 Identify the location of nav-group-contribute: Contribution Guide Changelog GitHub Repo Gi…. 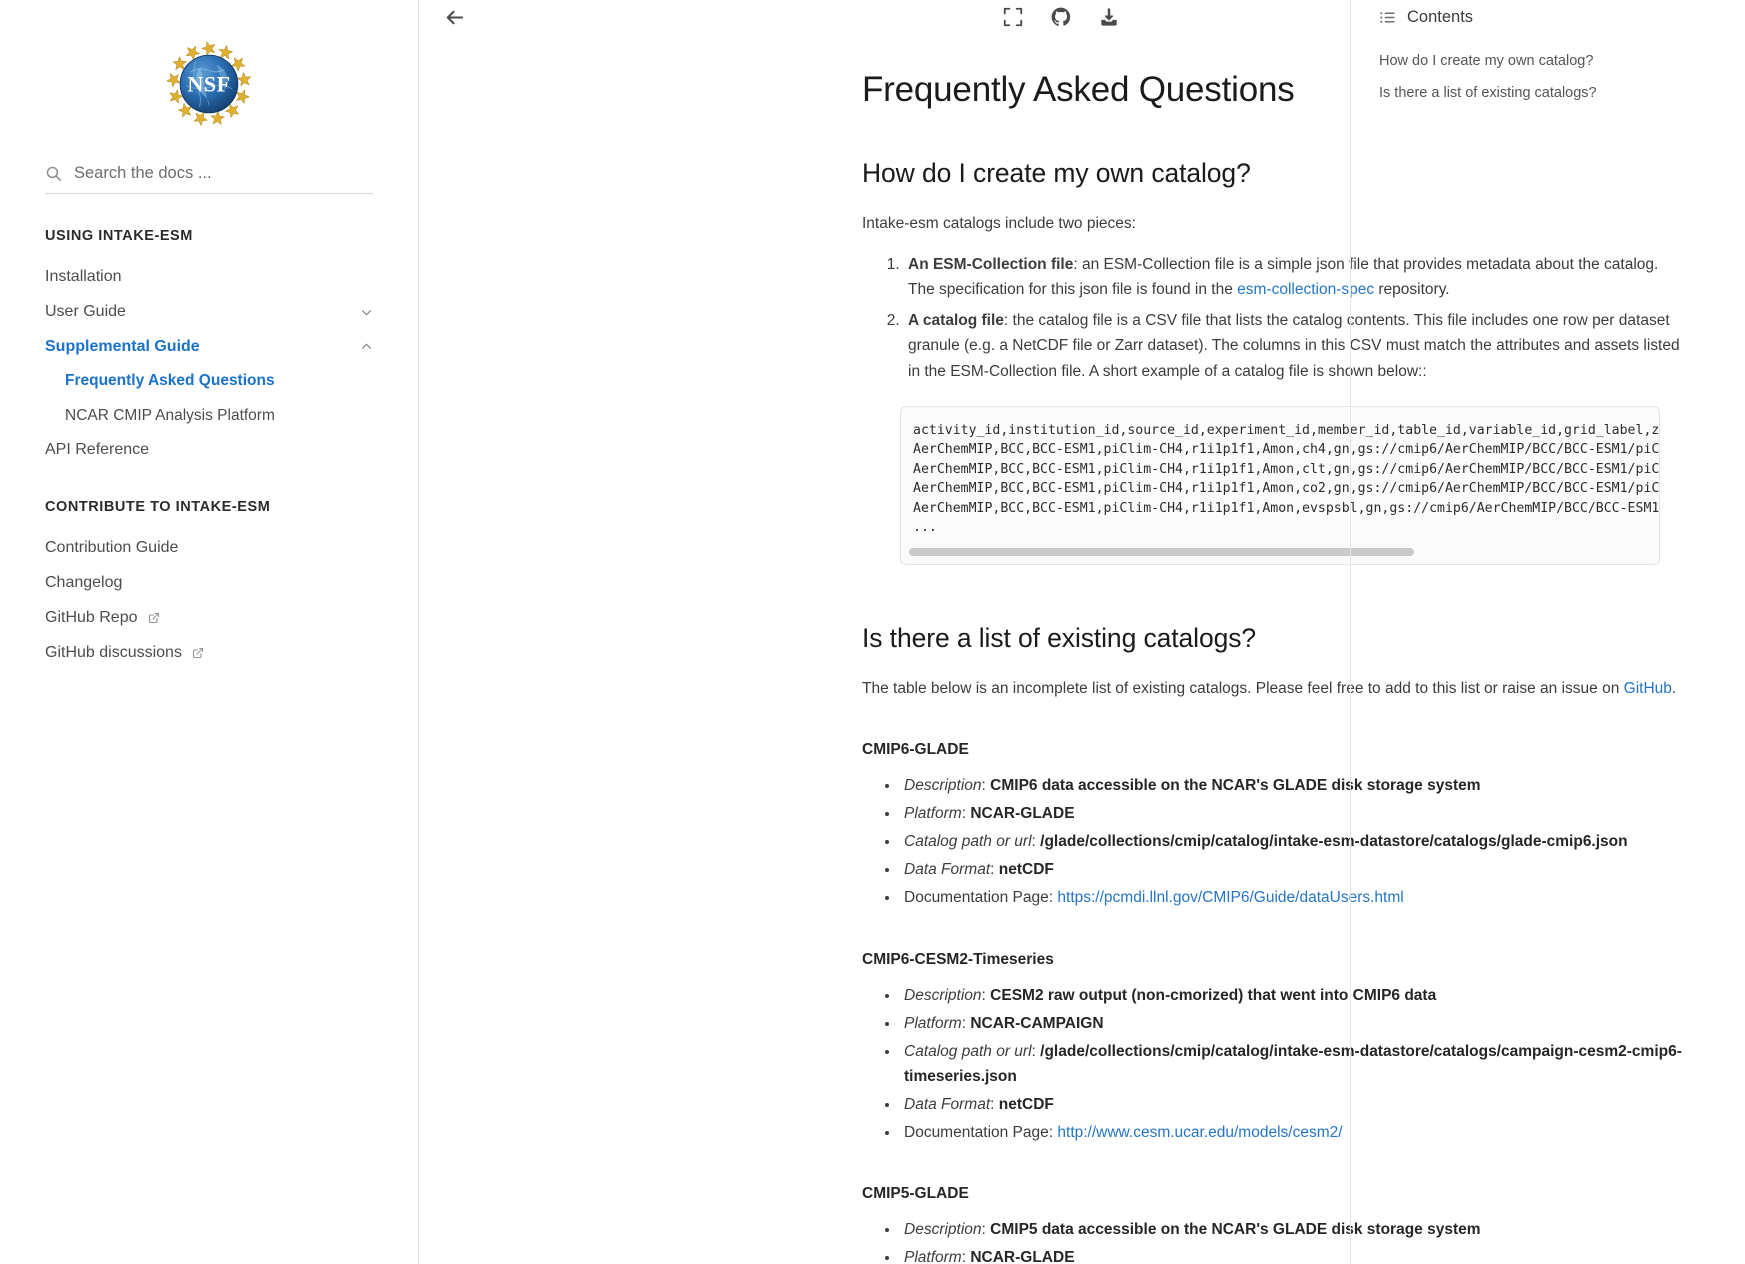
(209, 600).